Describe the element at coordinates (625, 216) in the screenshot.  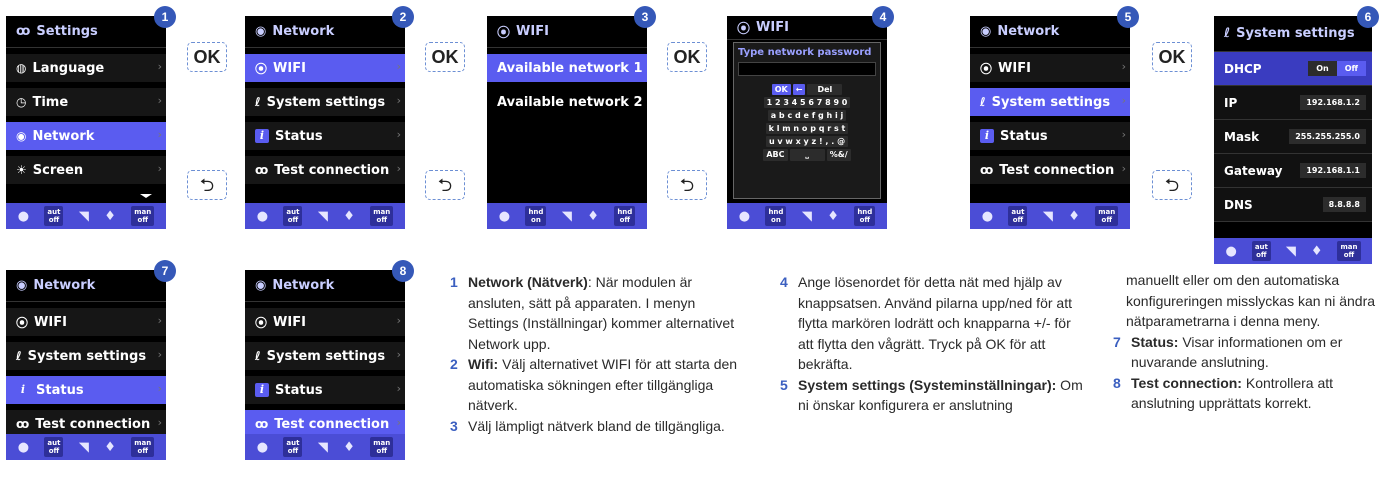
I see `hand-status-2: hnd off` at that location.